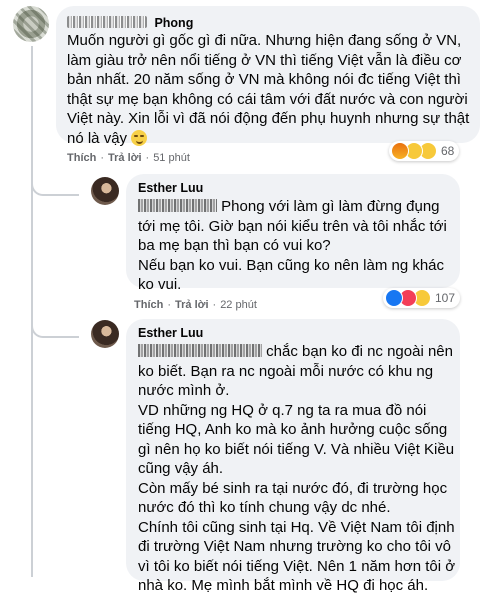 The image size is (500, 596). I want to click on reply-actions: Thích · Trả lời · 22 phút, so click(195, 305).